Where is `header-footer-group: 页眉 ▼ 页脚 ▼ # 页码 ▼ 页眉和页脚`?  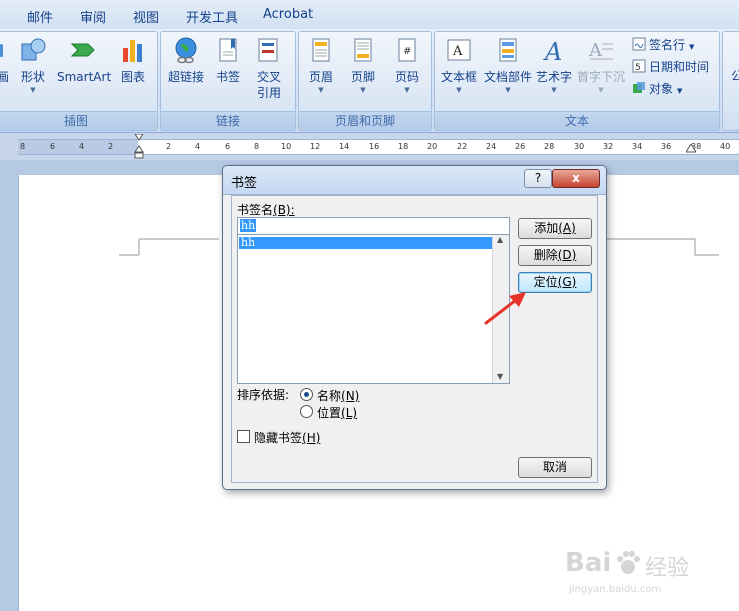
header-footer-group: 页眉 ▼ 页脚 ▼ # 页码 ▼ 页眉和页脚 is located at coordinates (365, 81).